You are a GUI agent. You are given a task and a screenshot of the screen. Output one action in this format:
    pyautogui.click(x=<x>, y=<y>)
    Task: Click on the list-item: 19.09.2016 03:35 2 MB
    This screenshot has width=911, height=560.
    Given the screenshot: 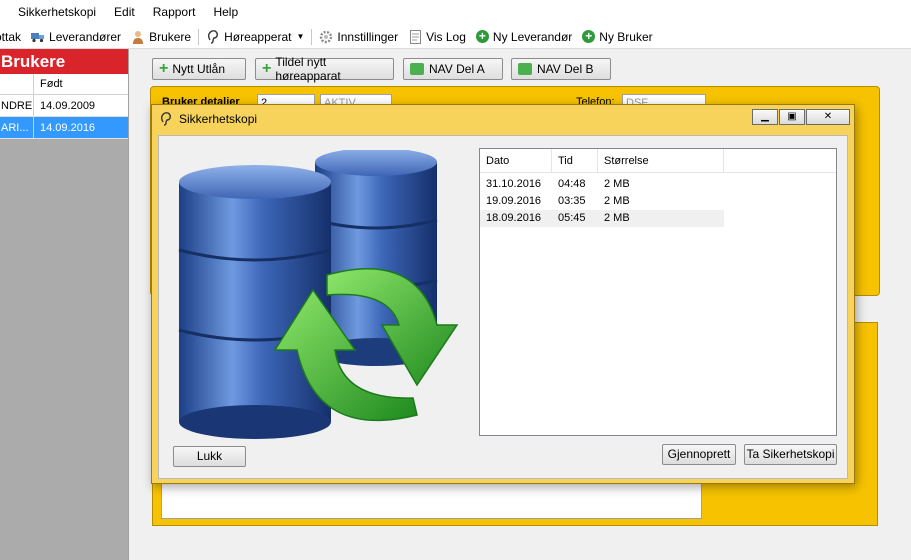 What is the action you would take?
    pyautogui.click(x=658, y=201)
    